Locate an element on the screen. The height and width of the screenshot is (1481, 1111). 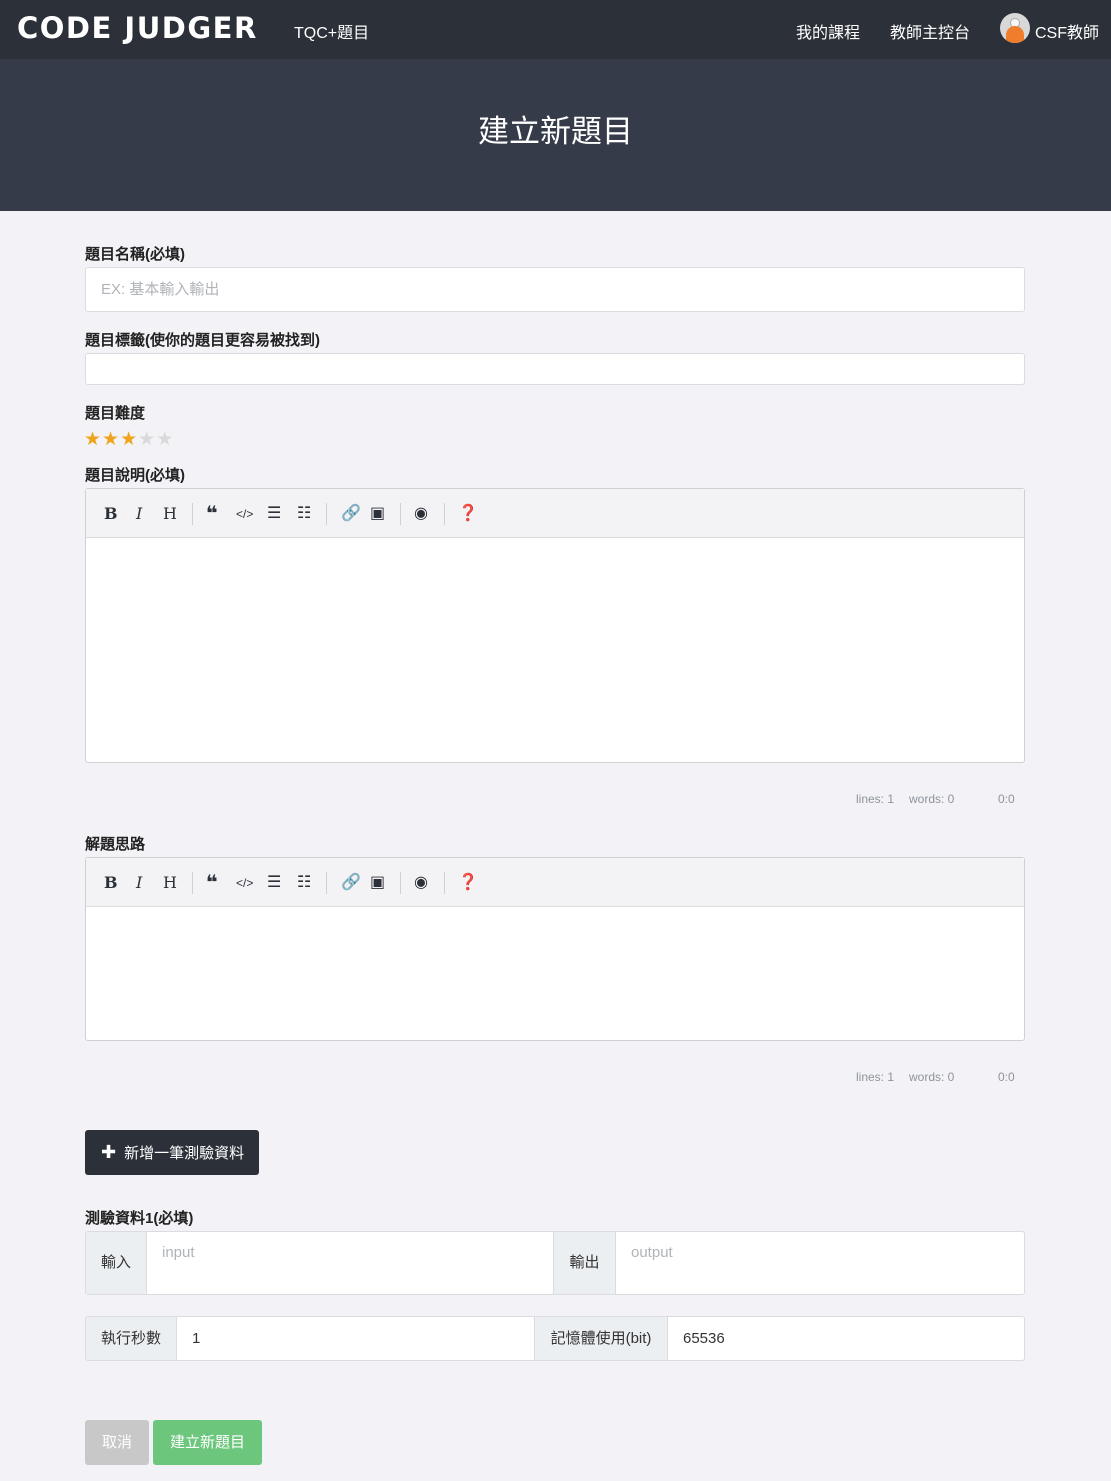
difficulty-rating: ★★★★★ is located at coordinates (129, 439).